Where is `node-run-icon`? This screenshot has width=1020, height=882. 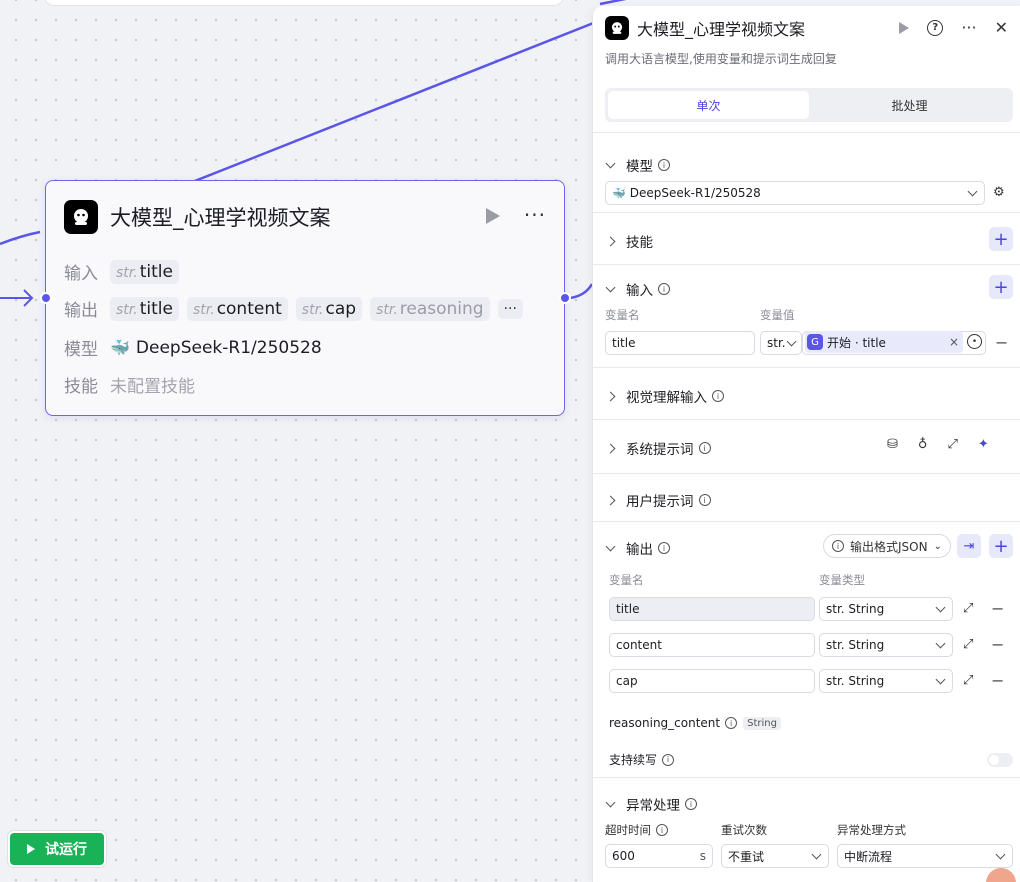 node-run-icon is located at coordinates (493, 216).